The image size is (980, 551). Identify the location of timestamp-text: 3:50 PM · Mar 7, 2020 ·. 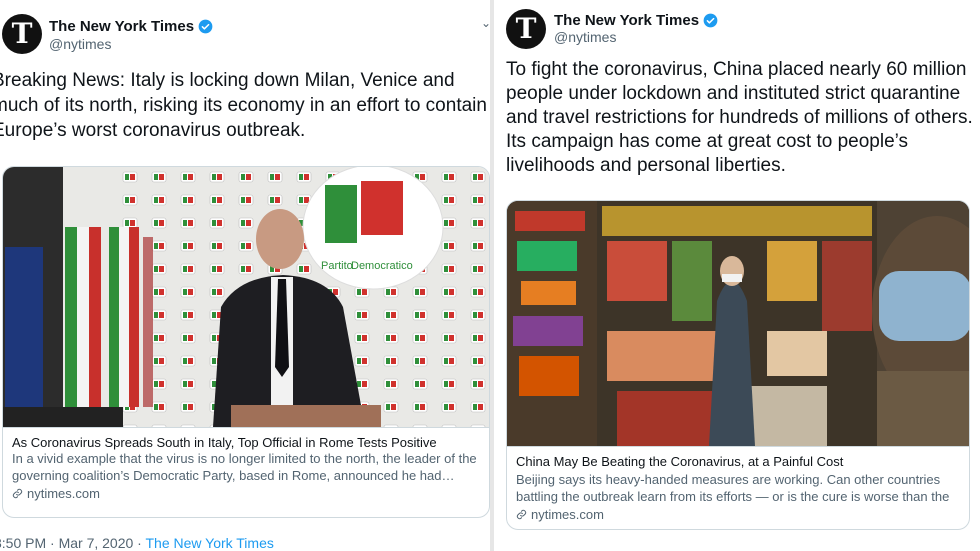
(72, 543).